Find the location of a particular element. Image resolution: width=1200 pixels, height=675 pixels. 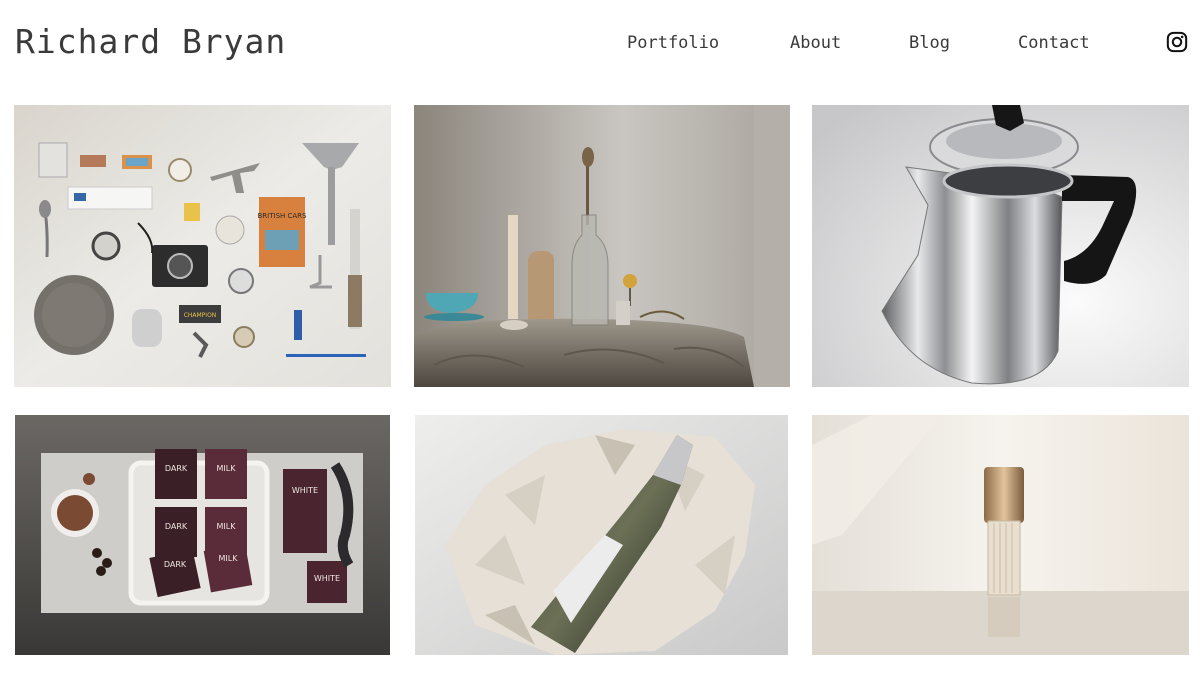

gallery-item-perfume is located at coordinates (1000, 535).